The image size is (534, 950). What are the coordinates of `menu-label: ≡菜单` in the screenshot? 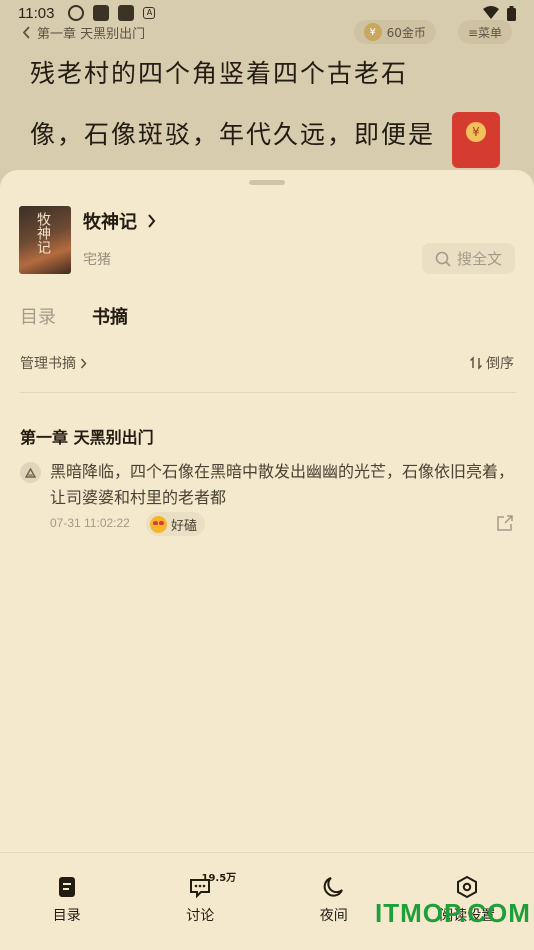 It's located at (484, 32).